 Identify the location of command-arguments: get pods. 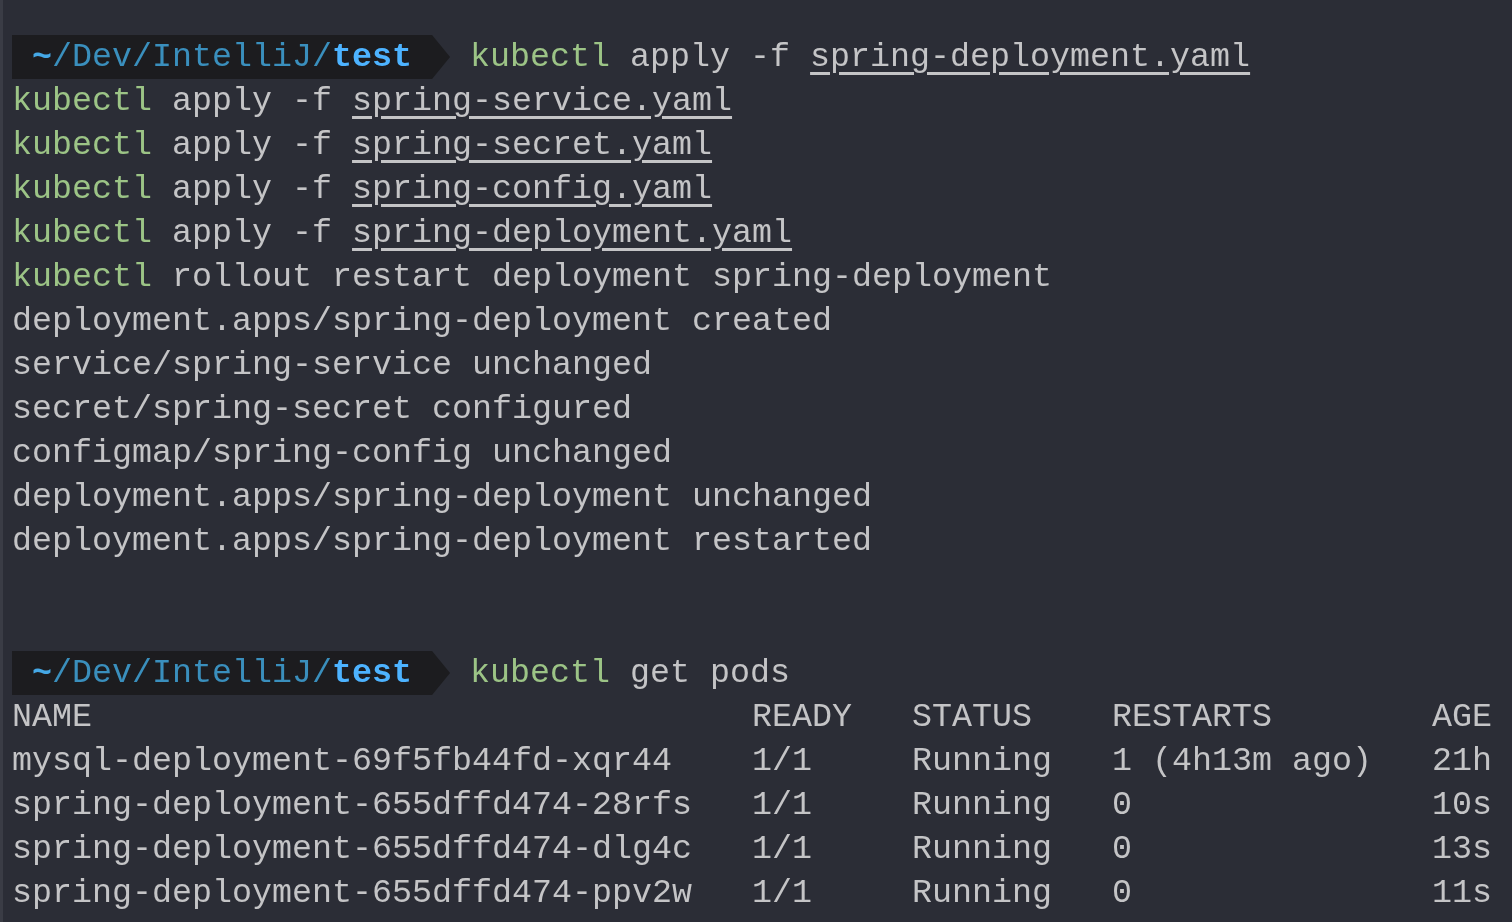
(710, 673).